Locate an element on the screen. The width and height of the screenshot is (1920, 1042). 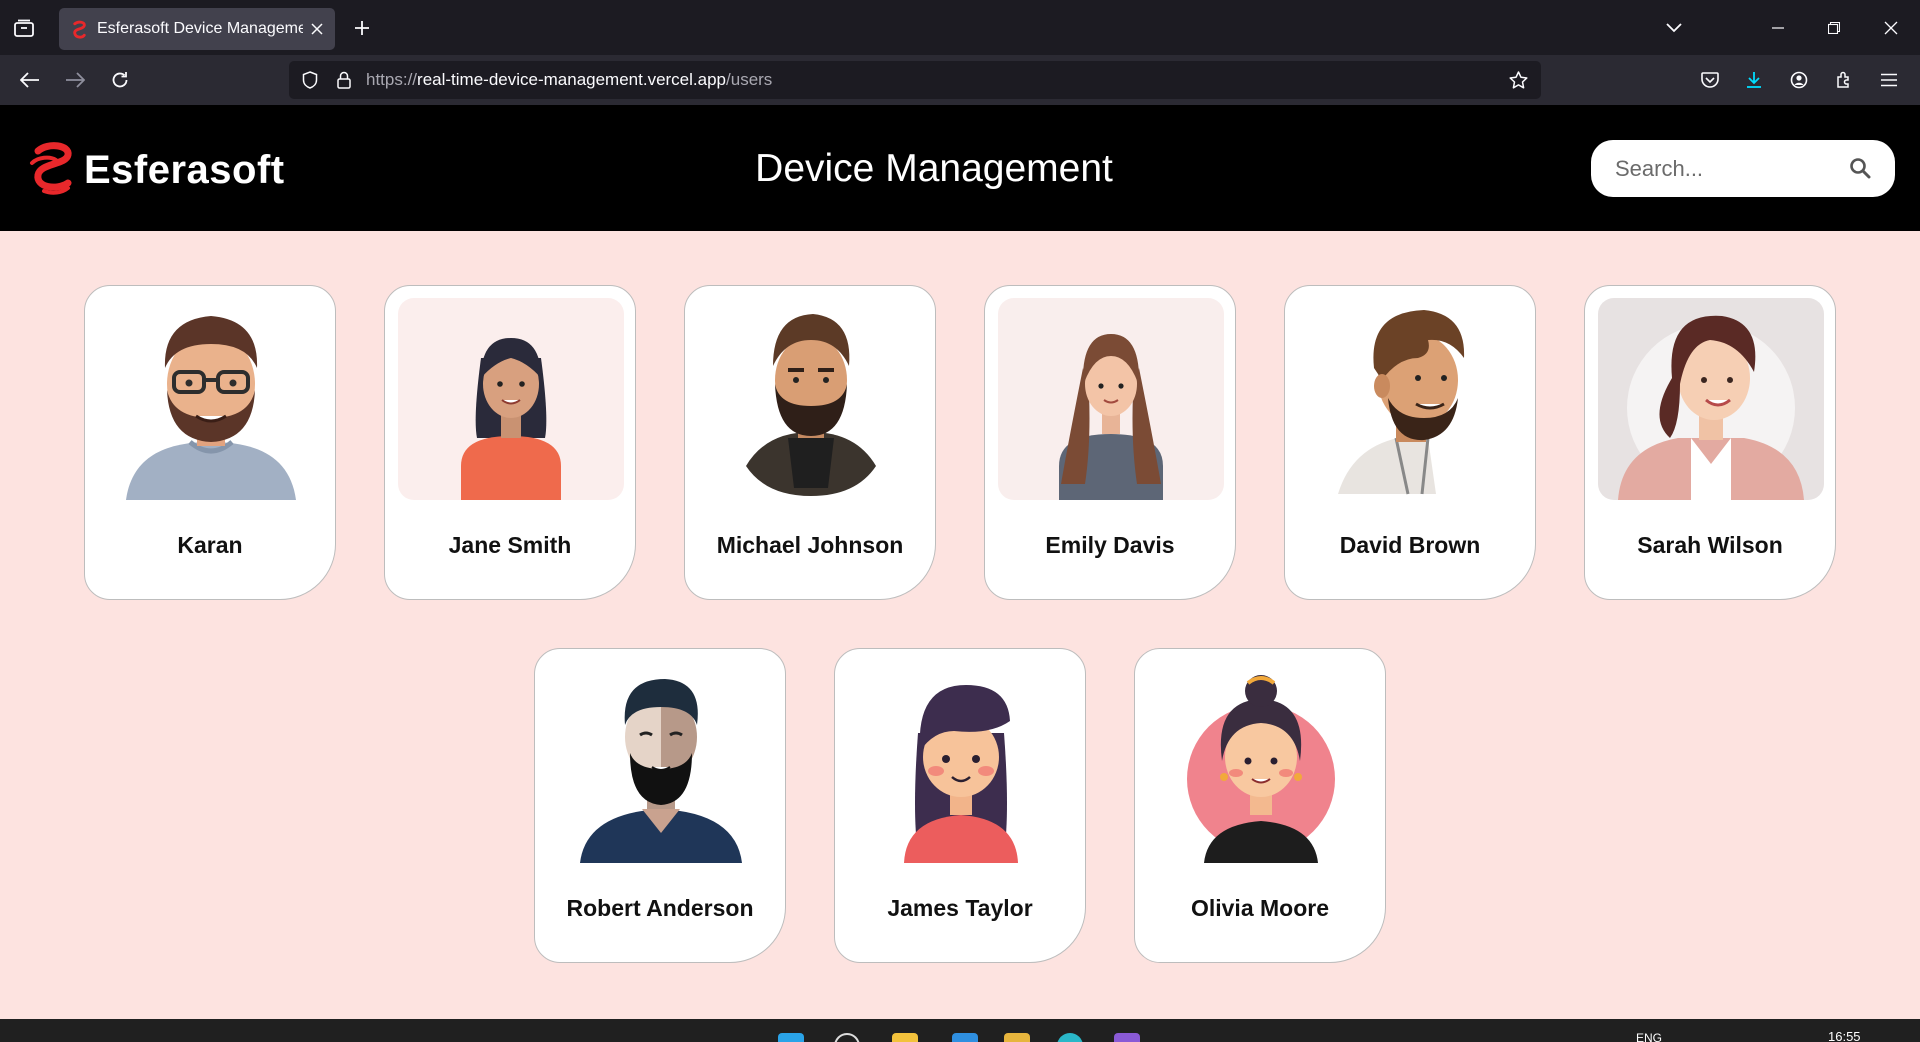
list-all-tabs-chevron-down-icon is located at coordinates (1674, 28).